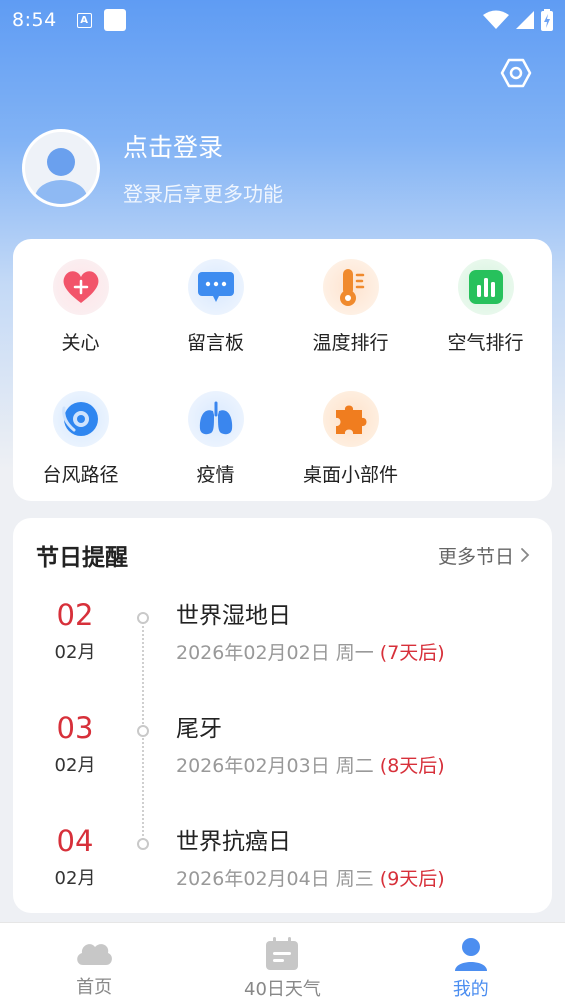 Image resolution: width=565 pixels, height=1004 pixels. What do you see at coordinates (75, 728) in the screenshot?
I see `festival-day: 03` at bounding box center [75, 728].